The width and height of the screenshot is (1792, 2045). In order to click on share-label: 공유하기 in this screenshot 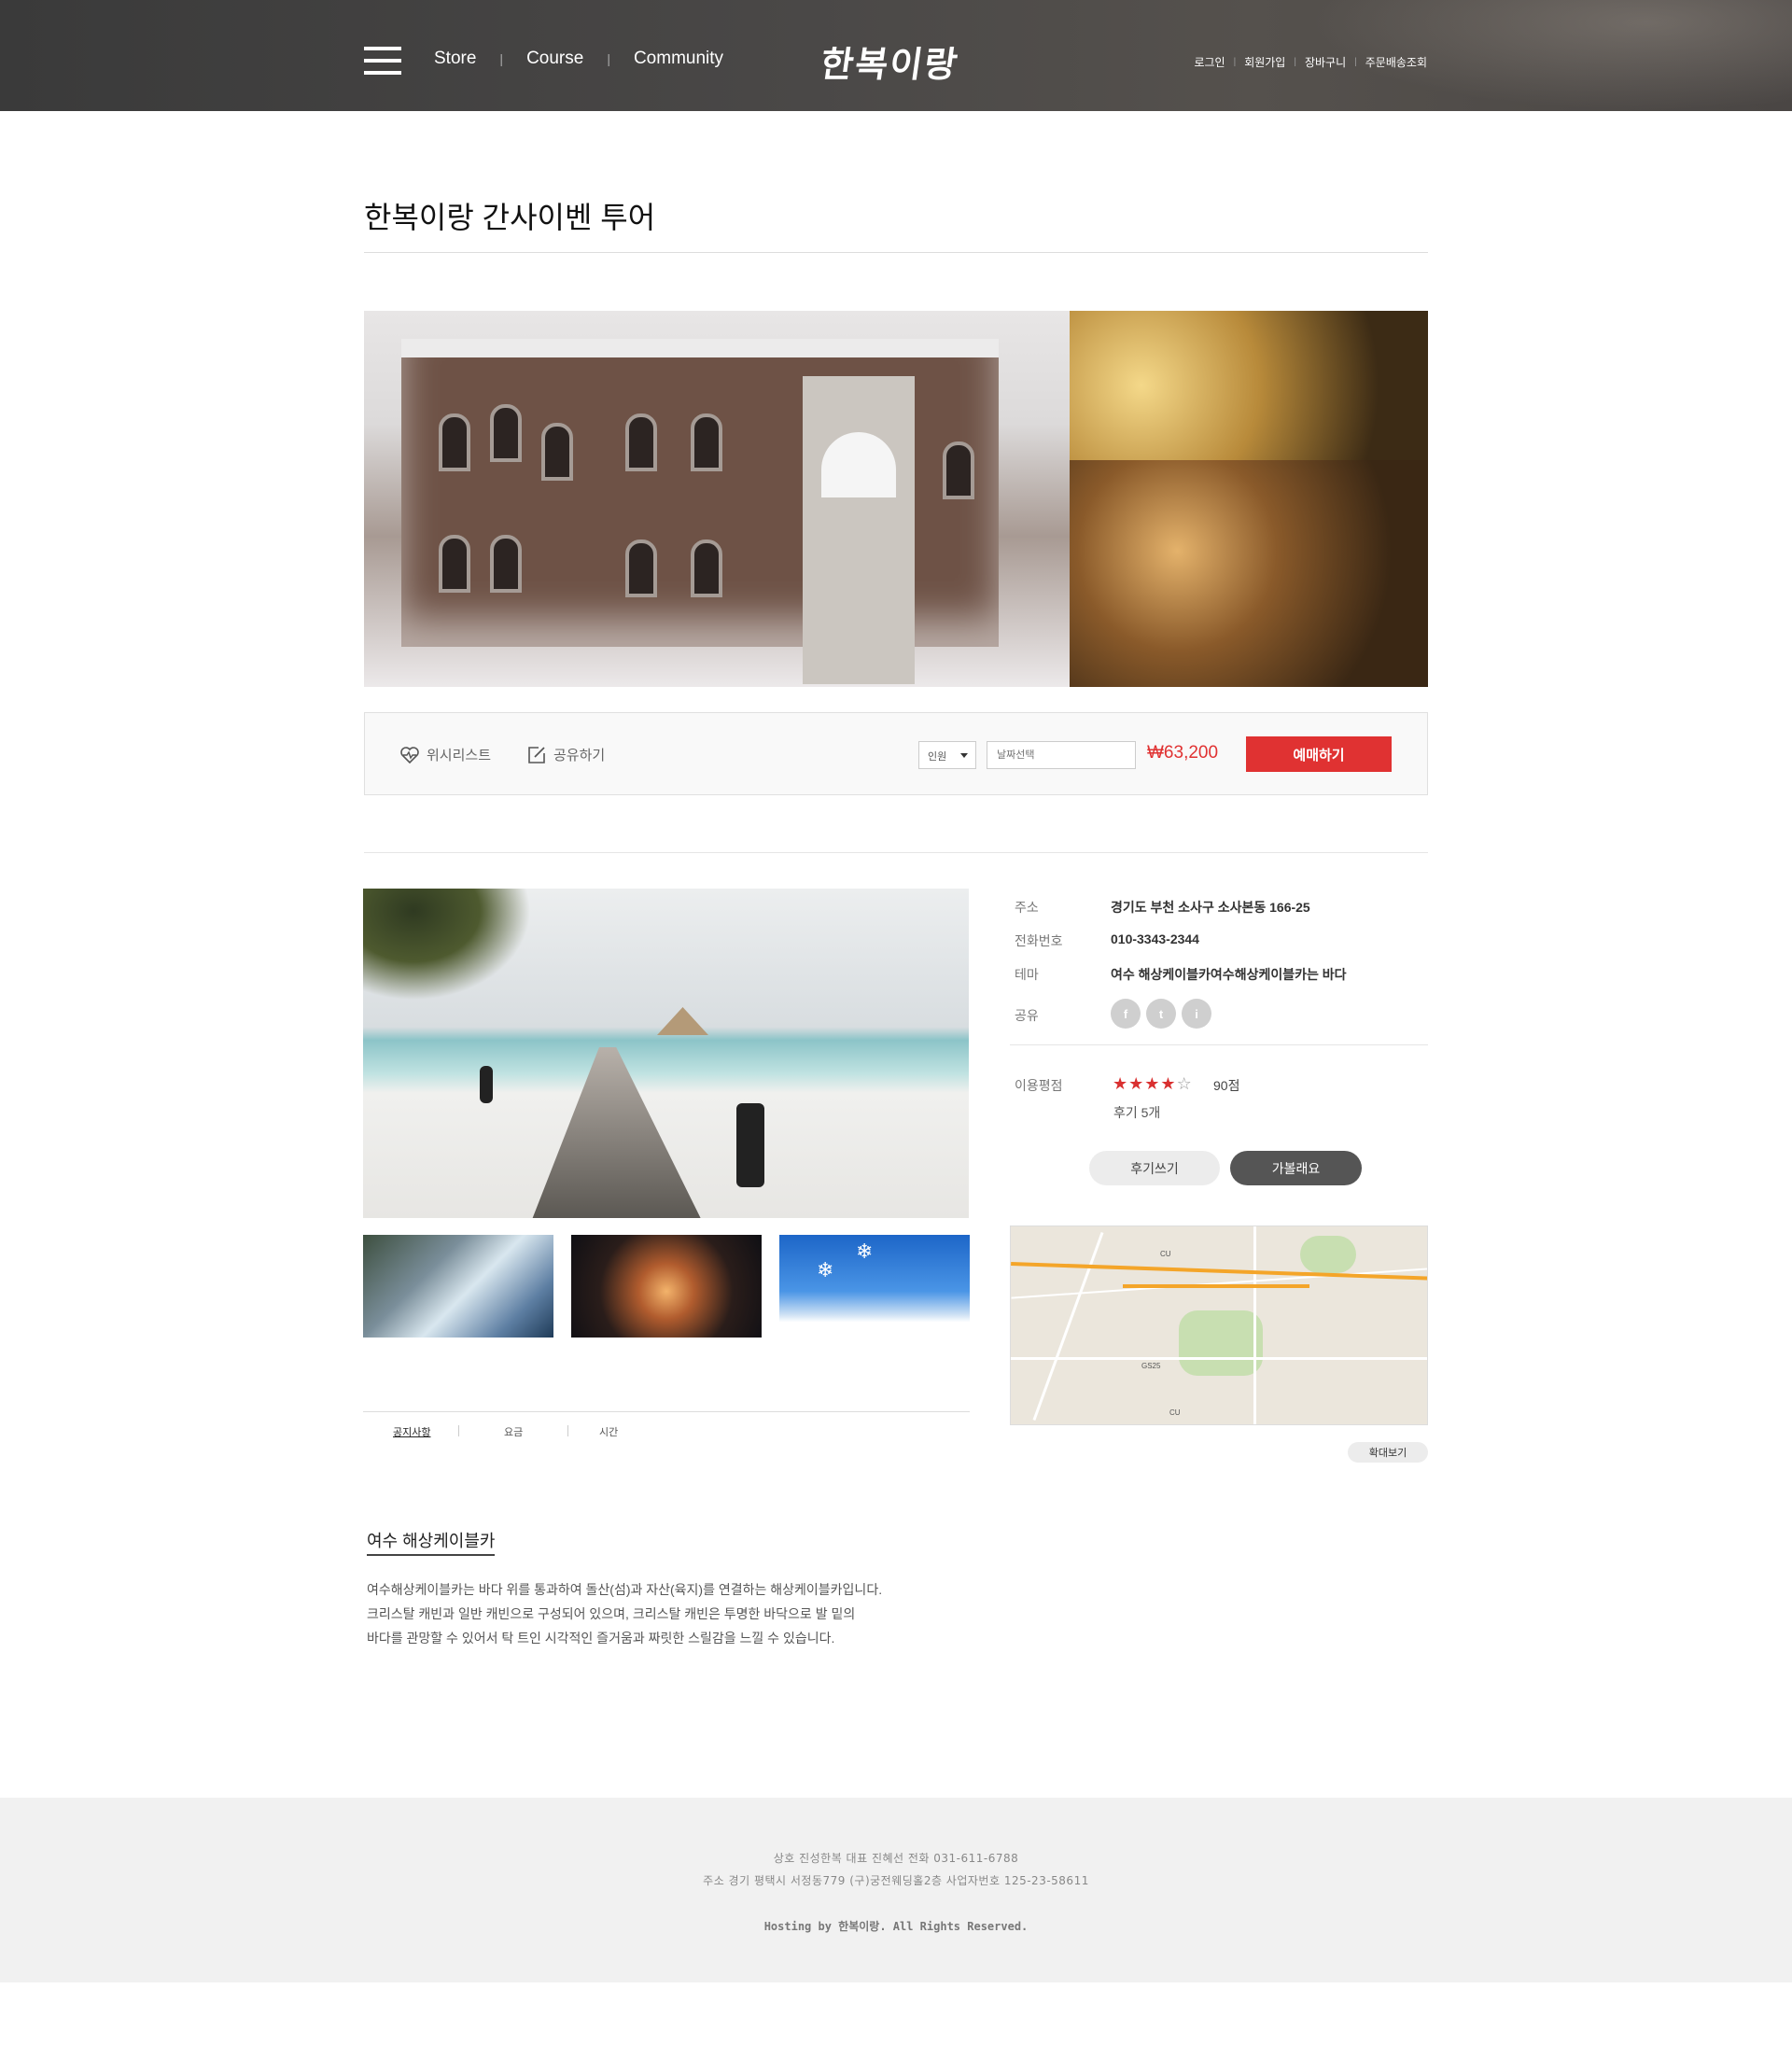, I will do `click(579, 755)`.